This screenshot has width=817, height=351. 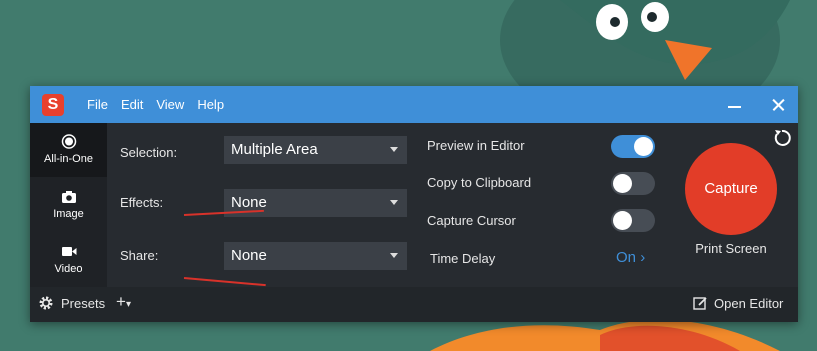 What do you see at coordinates (68, 159) in the screenshot?
I see `mode-label: All-in-One` at bounding box center [68, 159].